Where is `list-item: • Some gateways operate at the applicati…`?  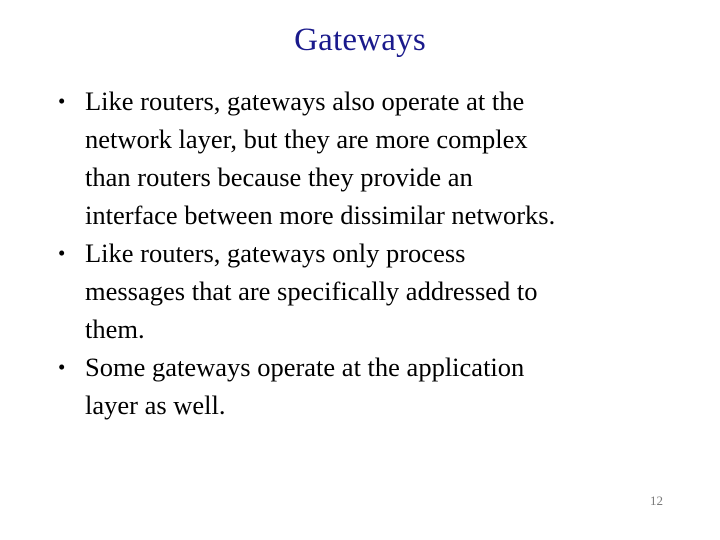
list-item: • Some gateways operate at the applicati… is located at coordinates (366, 386).